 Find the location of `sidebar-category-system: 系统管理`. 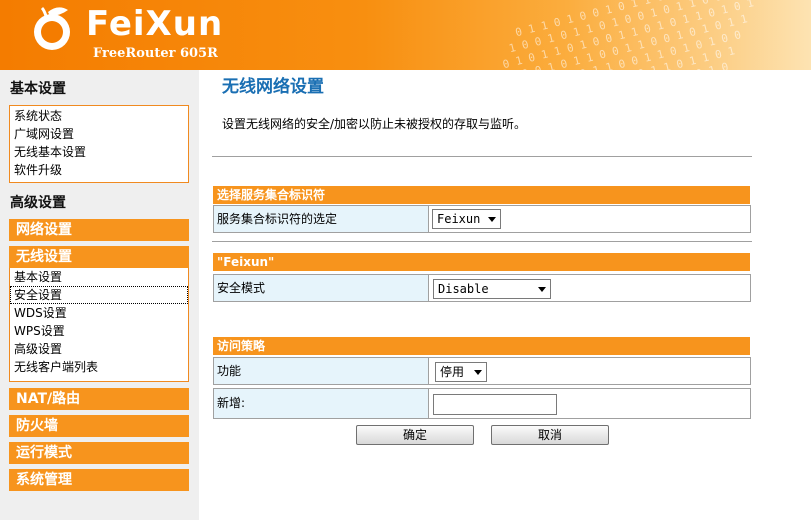

sidebar-category-system: 系统管理 is located at coordinates (99, 480).